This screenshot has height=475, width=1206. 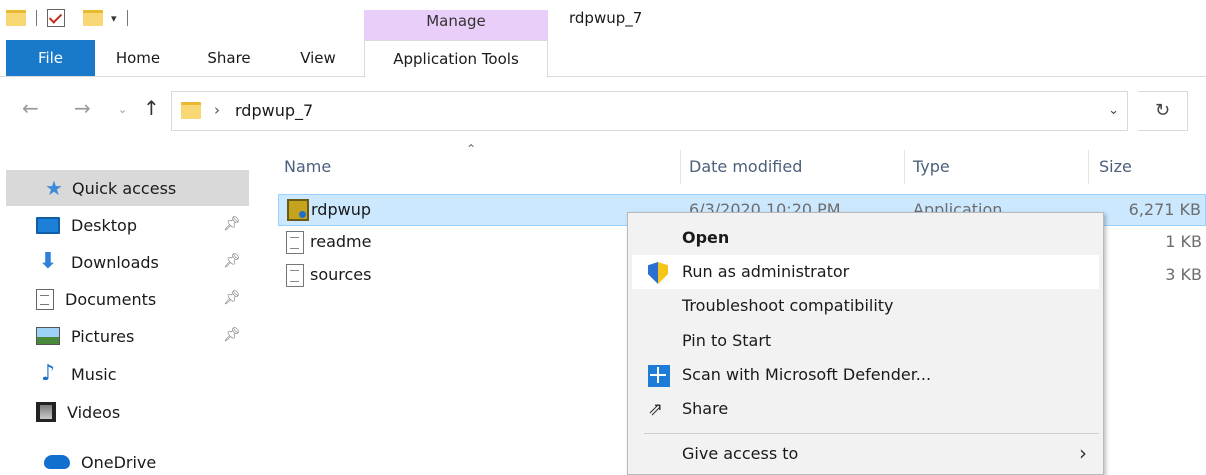 What do you see at coordinates (341, 241) in the screenshot?
I see `file-name: readme` at bounding box center [341, 241].